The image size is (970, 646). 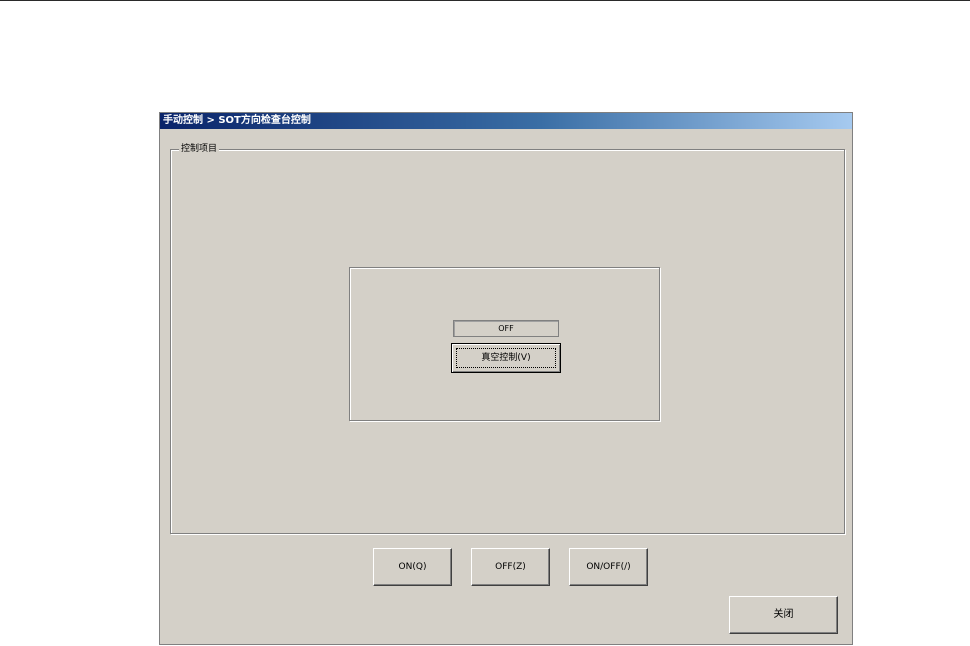 I want to click on window-titlebar: 手动控制 > SOT方向检查台控制, so click(x=506, y=121).